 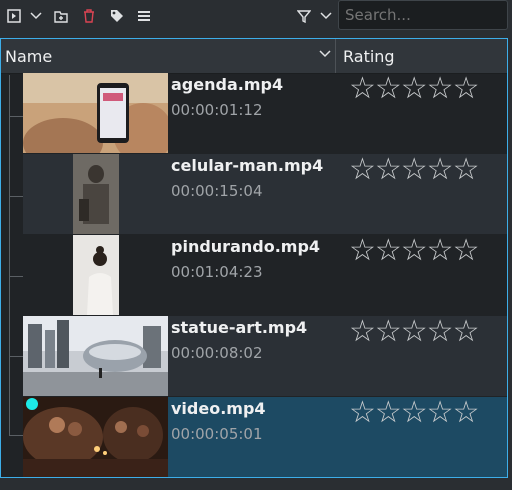 I want to click on column-header-rating: Rating, so click(x=369, y=56).